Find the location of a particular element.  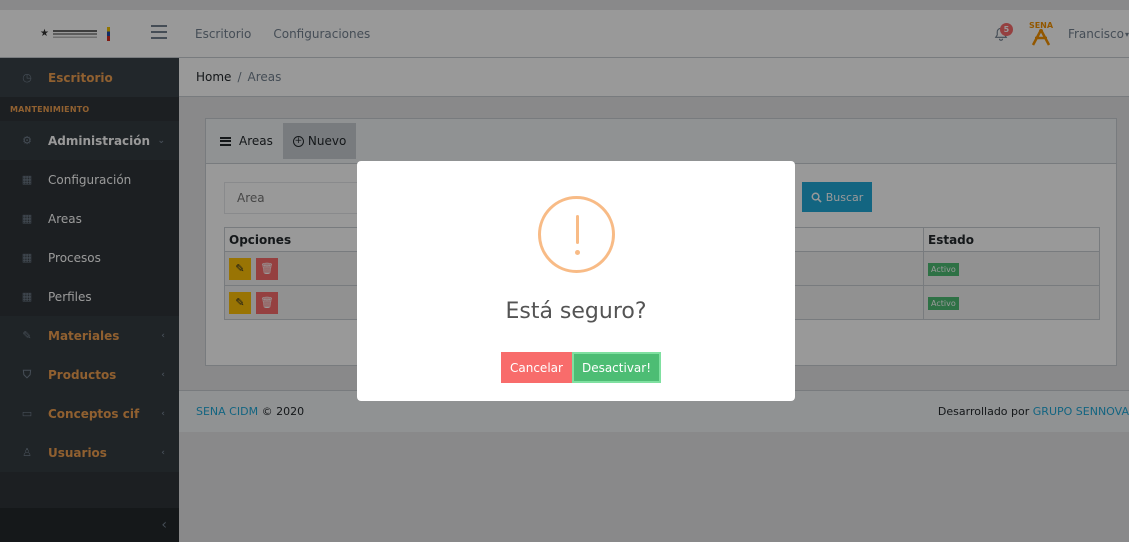

cancel-button: Cancelar is located at coordinates (536, 367).